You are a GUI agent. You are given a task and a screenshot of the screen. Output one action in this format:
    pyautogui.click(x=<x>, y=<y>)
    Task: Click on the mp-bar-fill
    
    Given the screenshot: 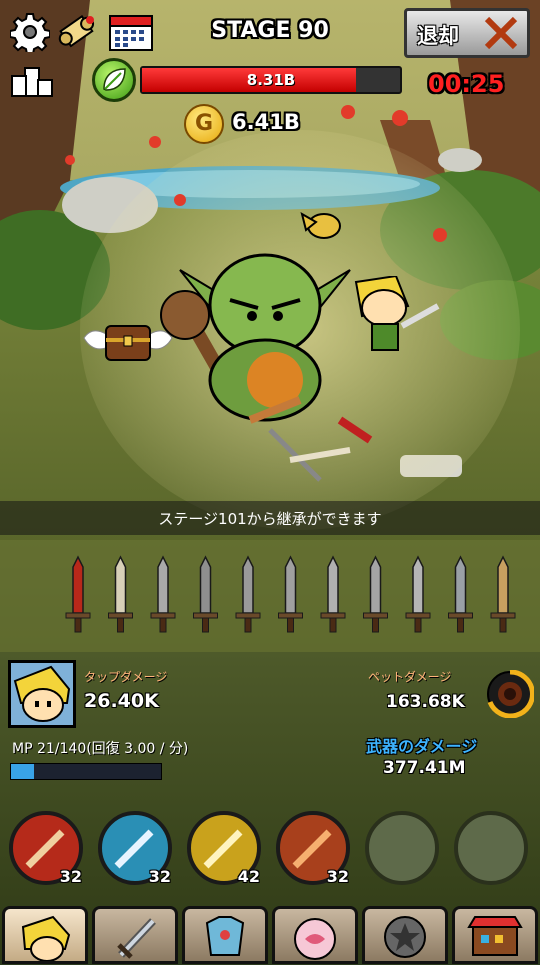 What is the action you would take?
    pyautogui.click(x=22, y=771)
    